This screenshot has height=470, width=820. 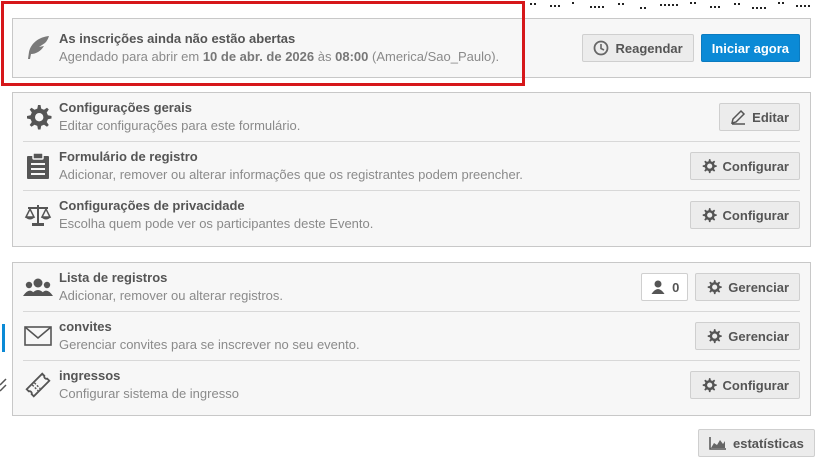 What do you see at coordinates (125, 107) in the screenshot?
I see `settings-general-title: Configurações gerais` at bounding box center [125, 107].